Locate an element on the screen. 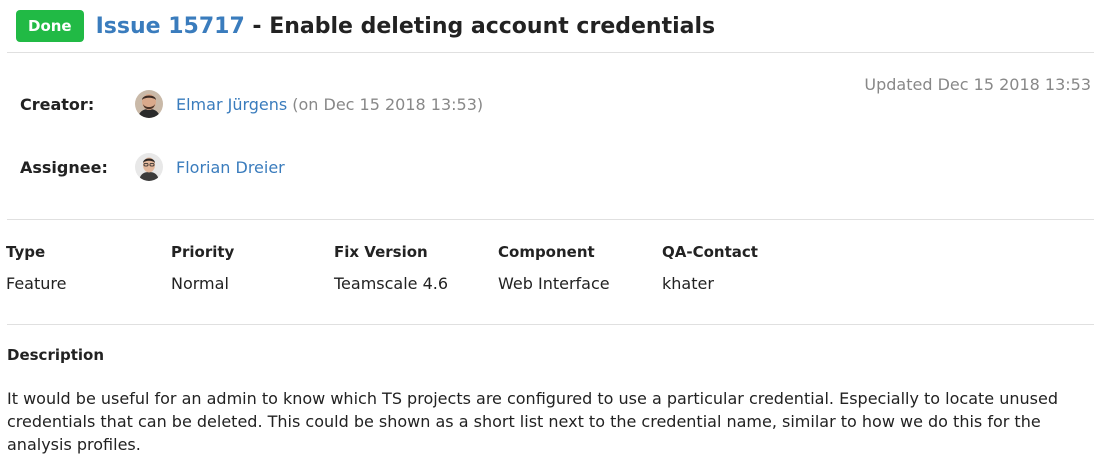 This screenshot has height=463, width=1094. assignee-avatar is located at coordinates (149, 167).